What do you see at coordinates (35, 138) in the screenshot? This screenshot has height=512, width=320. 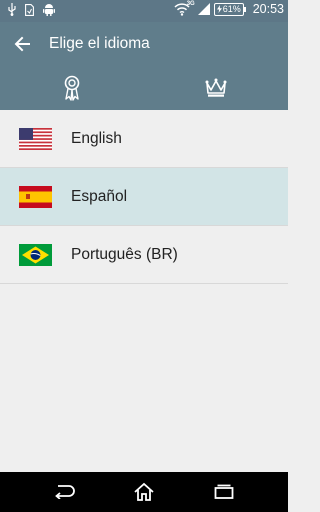 I see `us-flag-icon` at bounding box center [35, 138].